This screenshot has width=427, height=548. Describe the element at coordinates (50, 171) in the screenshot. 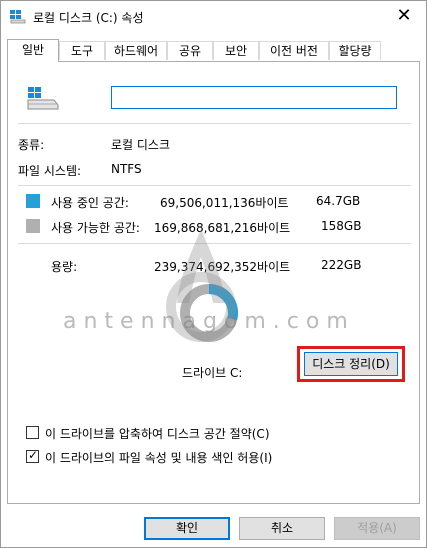

I see `filesystem-label: 파일 시스템:` at that location.